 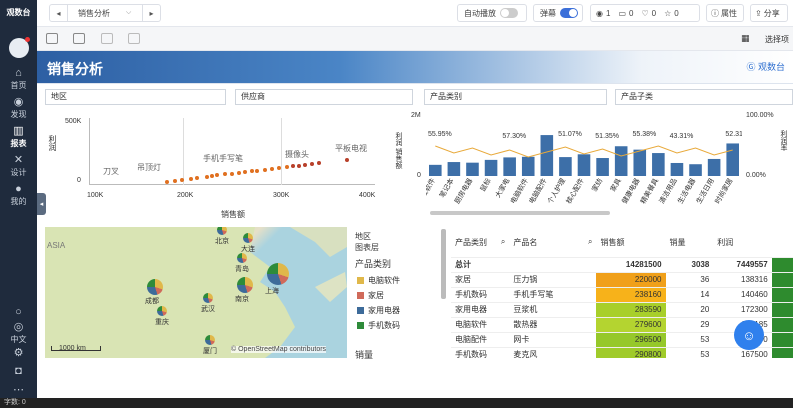 I want to click on autoplay-toggle, so click(x=509, y=13).